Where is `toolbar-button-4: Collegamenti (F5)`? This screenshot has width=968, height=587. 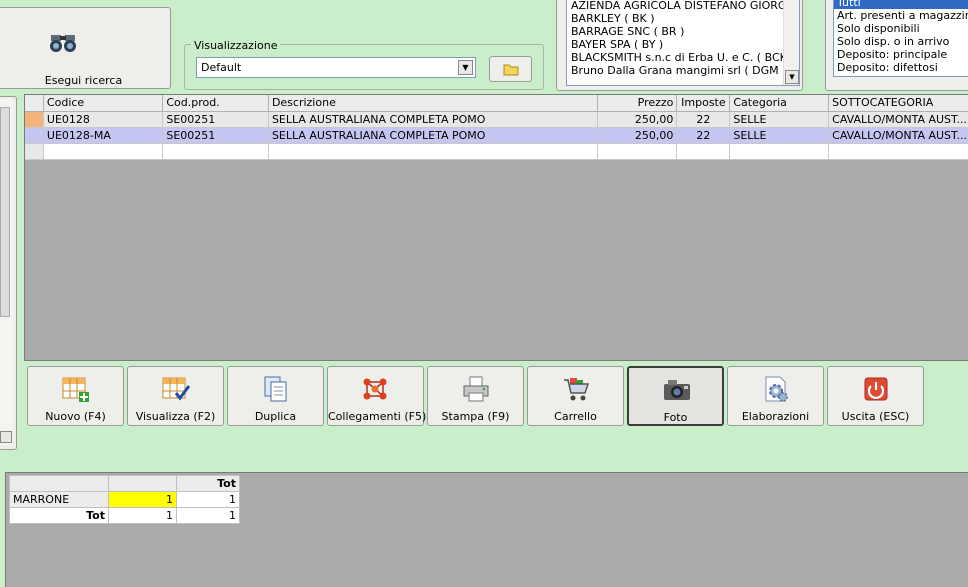 toolbar-button-4: Collegamenti (F5) is located at coordinates (377, 396).